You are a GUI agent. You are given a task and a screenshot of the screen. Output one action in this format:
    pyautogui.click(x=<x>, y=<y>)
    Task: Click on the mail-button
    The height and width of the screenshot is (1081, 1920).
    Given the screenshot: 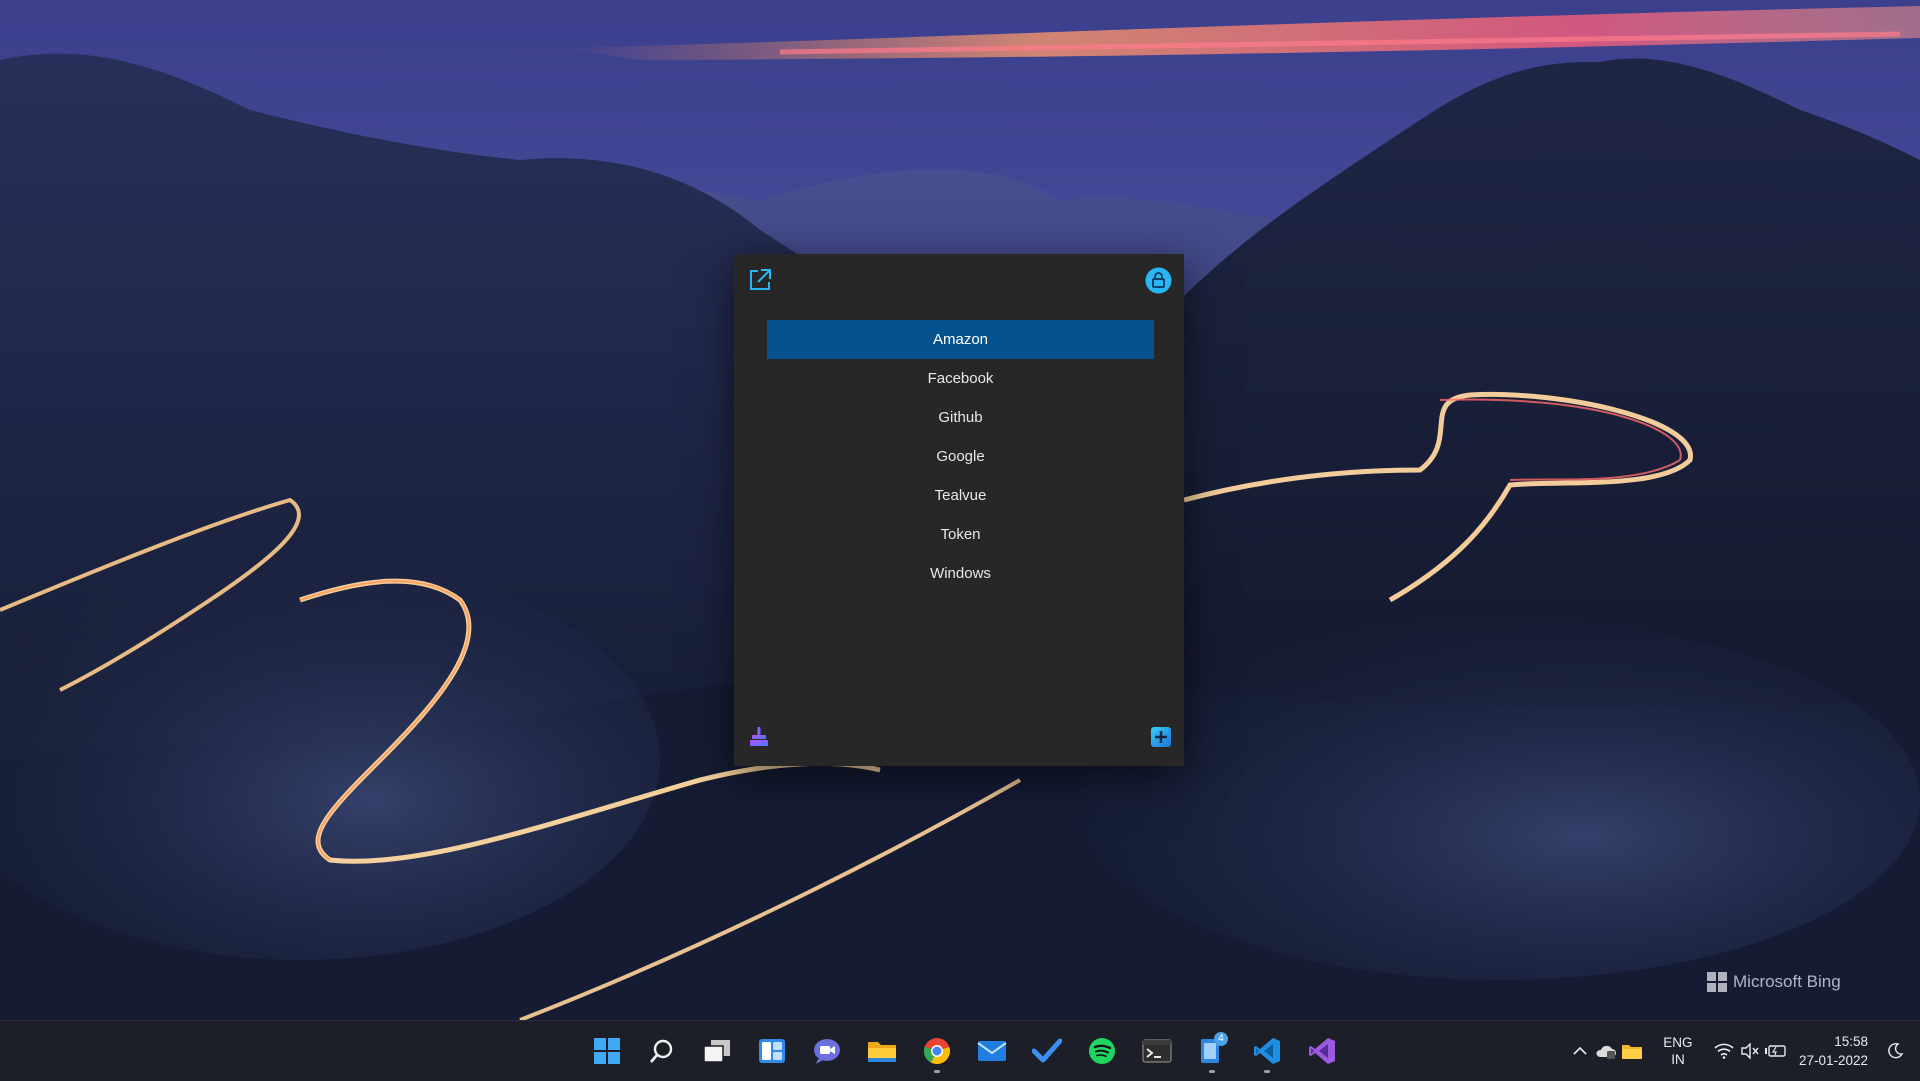 What is the action you would take?
    pyautogui.click(x=991, y=1051)
    